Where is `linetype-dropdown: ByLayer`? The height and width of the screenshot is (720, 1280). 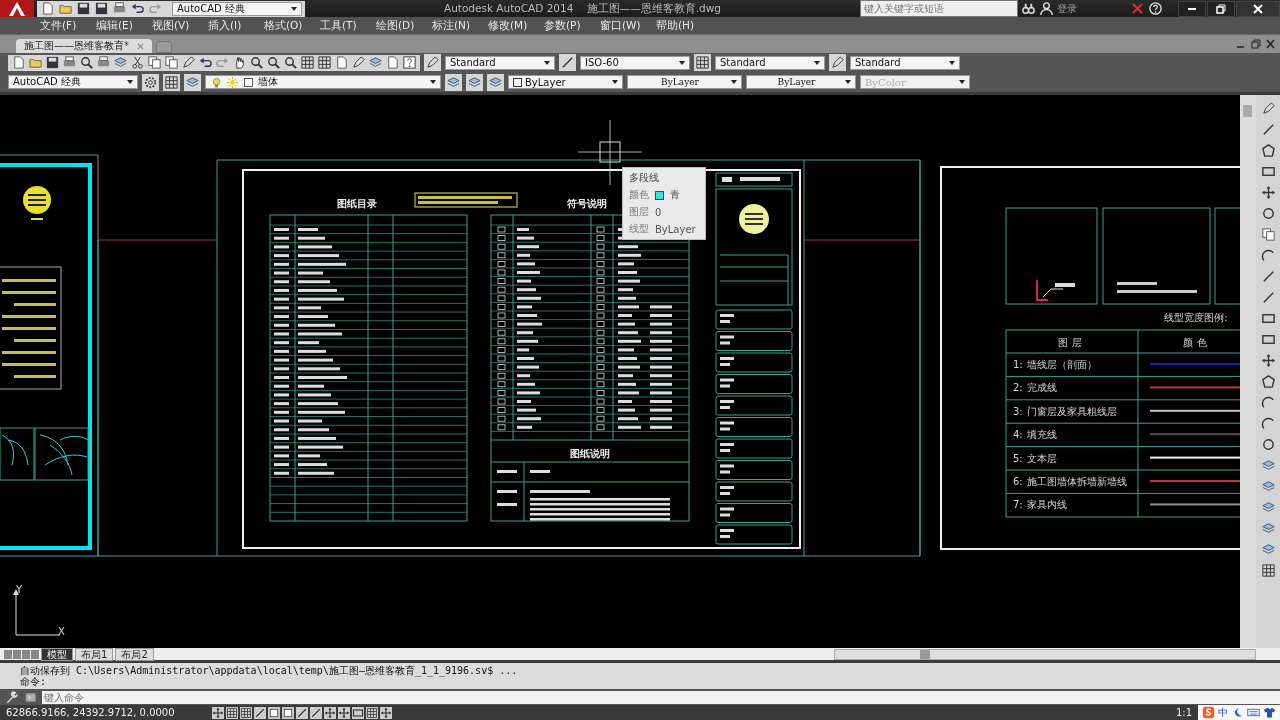
linetype-dropdown: ByLayer is located at coordinates (684, 82).